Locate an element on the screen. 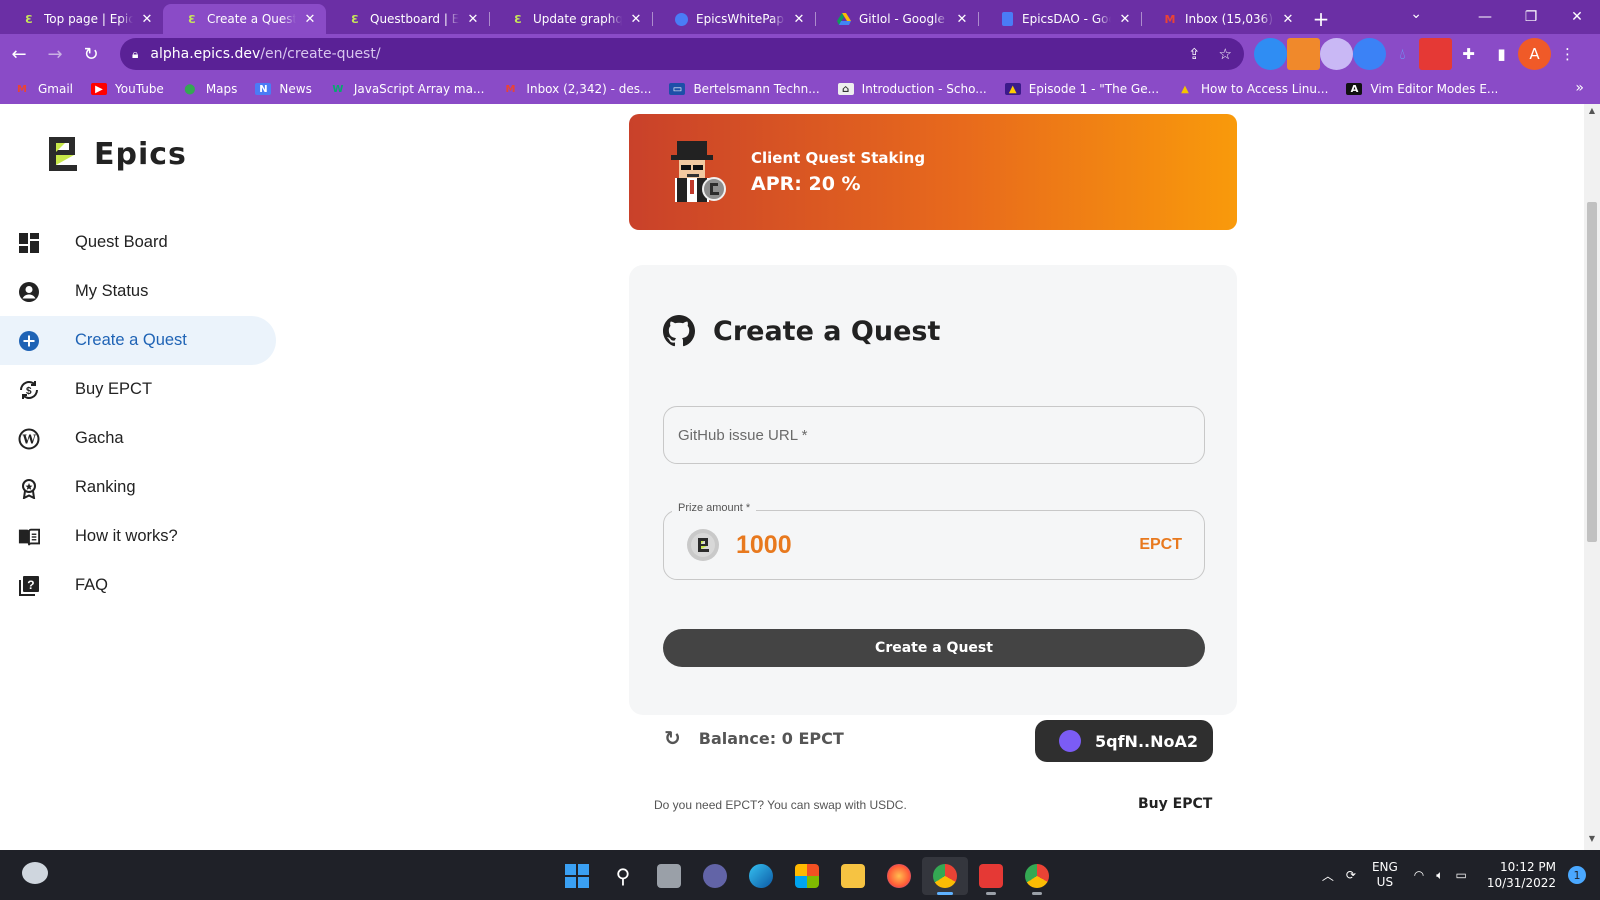 This screenshot has width=1600, height=900. browser-menu-icon: ⋮ is located at coordinates (1567, 54).